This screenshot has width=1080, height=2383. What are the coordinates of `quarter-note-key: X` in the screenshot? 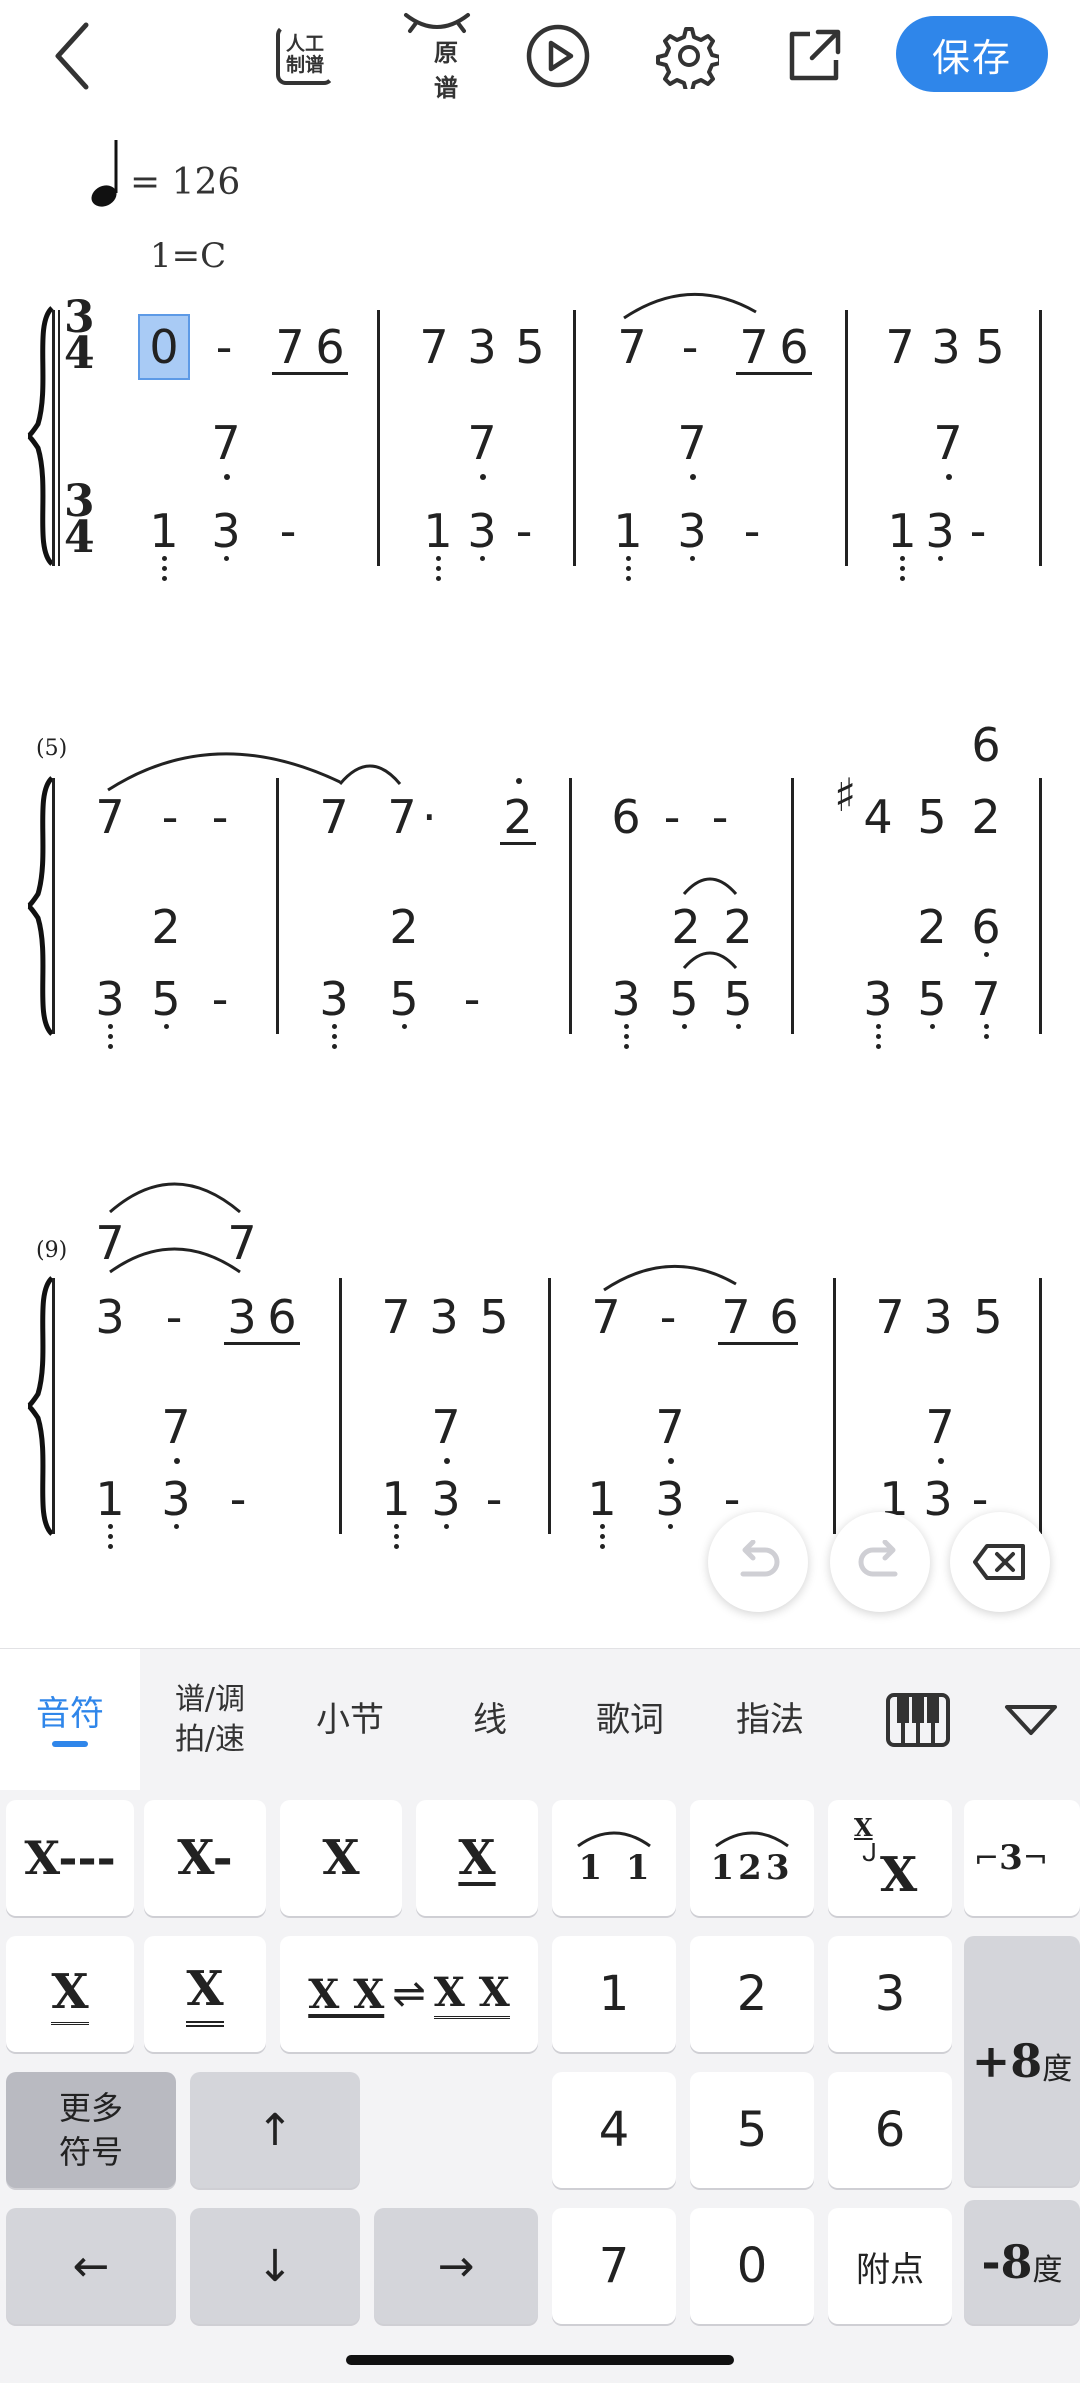 It's located at (341, 1858).